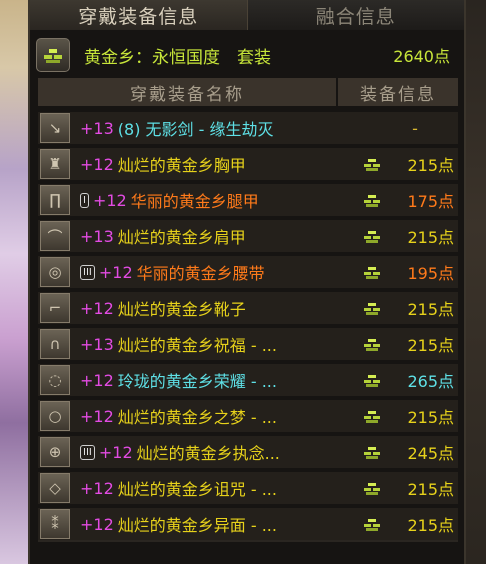 The image size is (486, 564). What do you see at coordinates (355, 15) in the screenshot?
I see `tab-fusion-info: 融合信息` at bounding box center [355, 15].